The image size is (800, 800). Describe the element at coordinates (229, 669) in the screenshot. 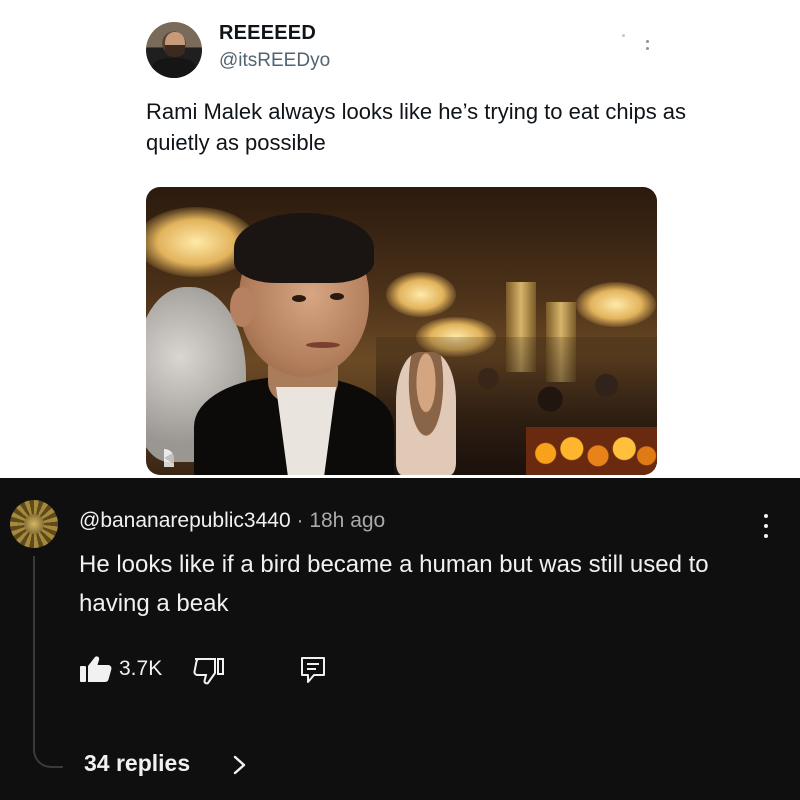

I see `comment-actions: 3.7K` at that location.